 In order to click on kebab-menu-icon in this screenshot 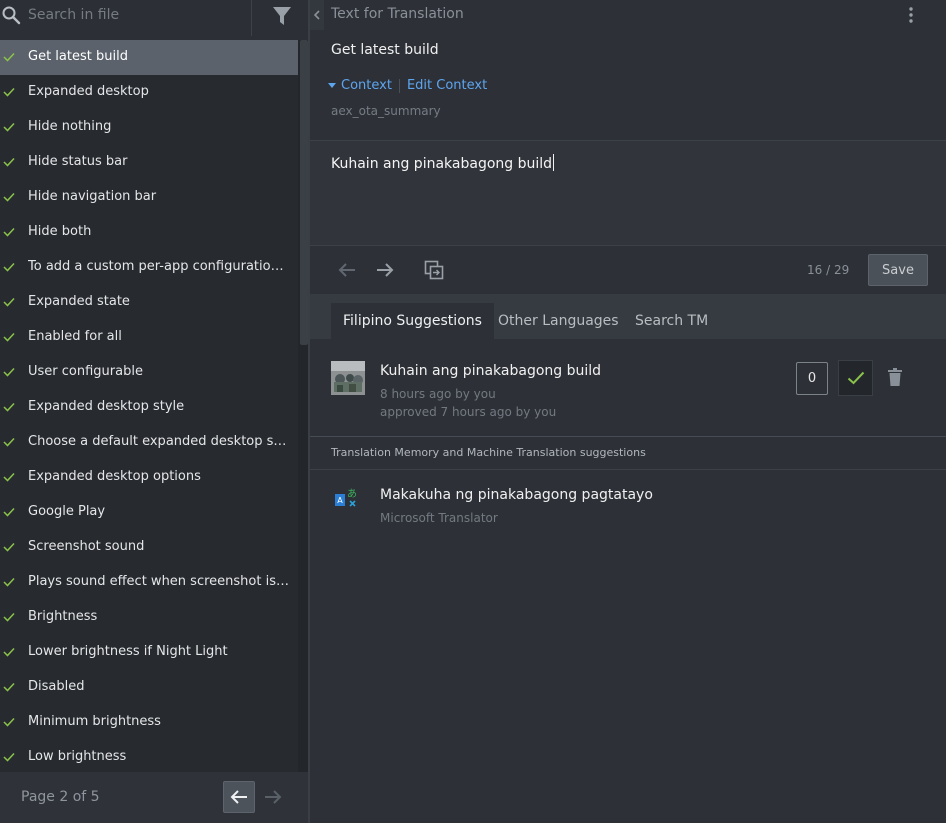, I will do `click(911, 15)`.